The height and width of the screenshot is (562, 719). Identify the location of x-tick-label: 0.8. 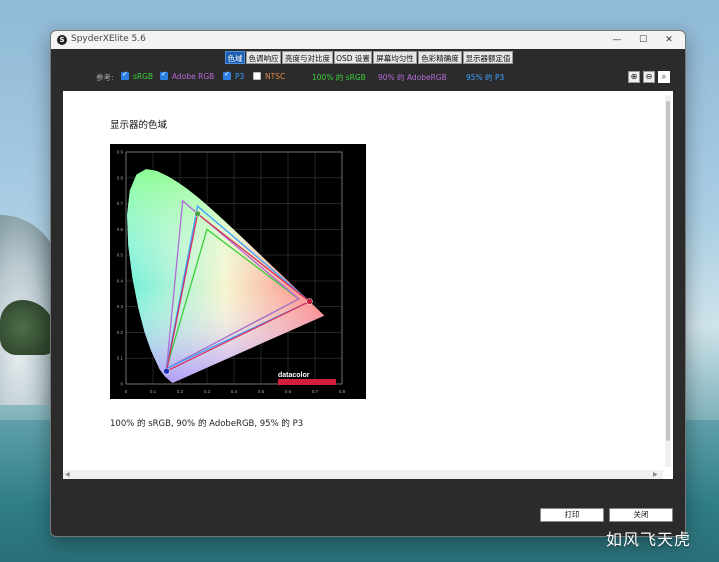
(342, 391).